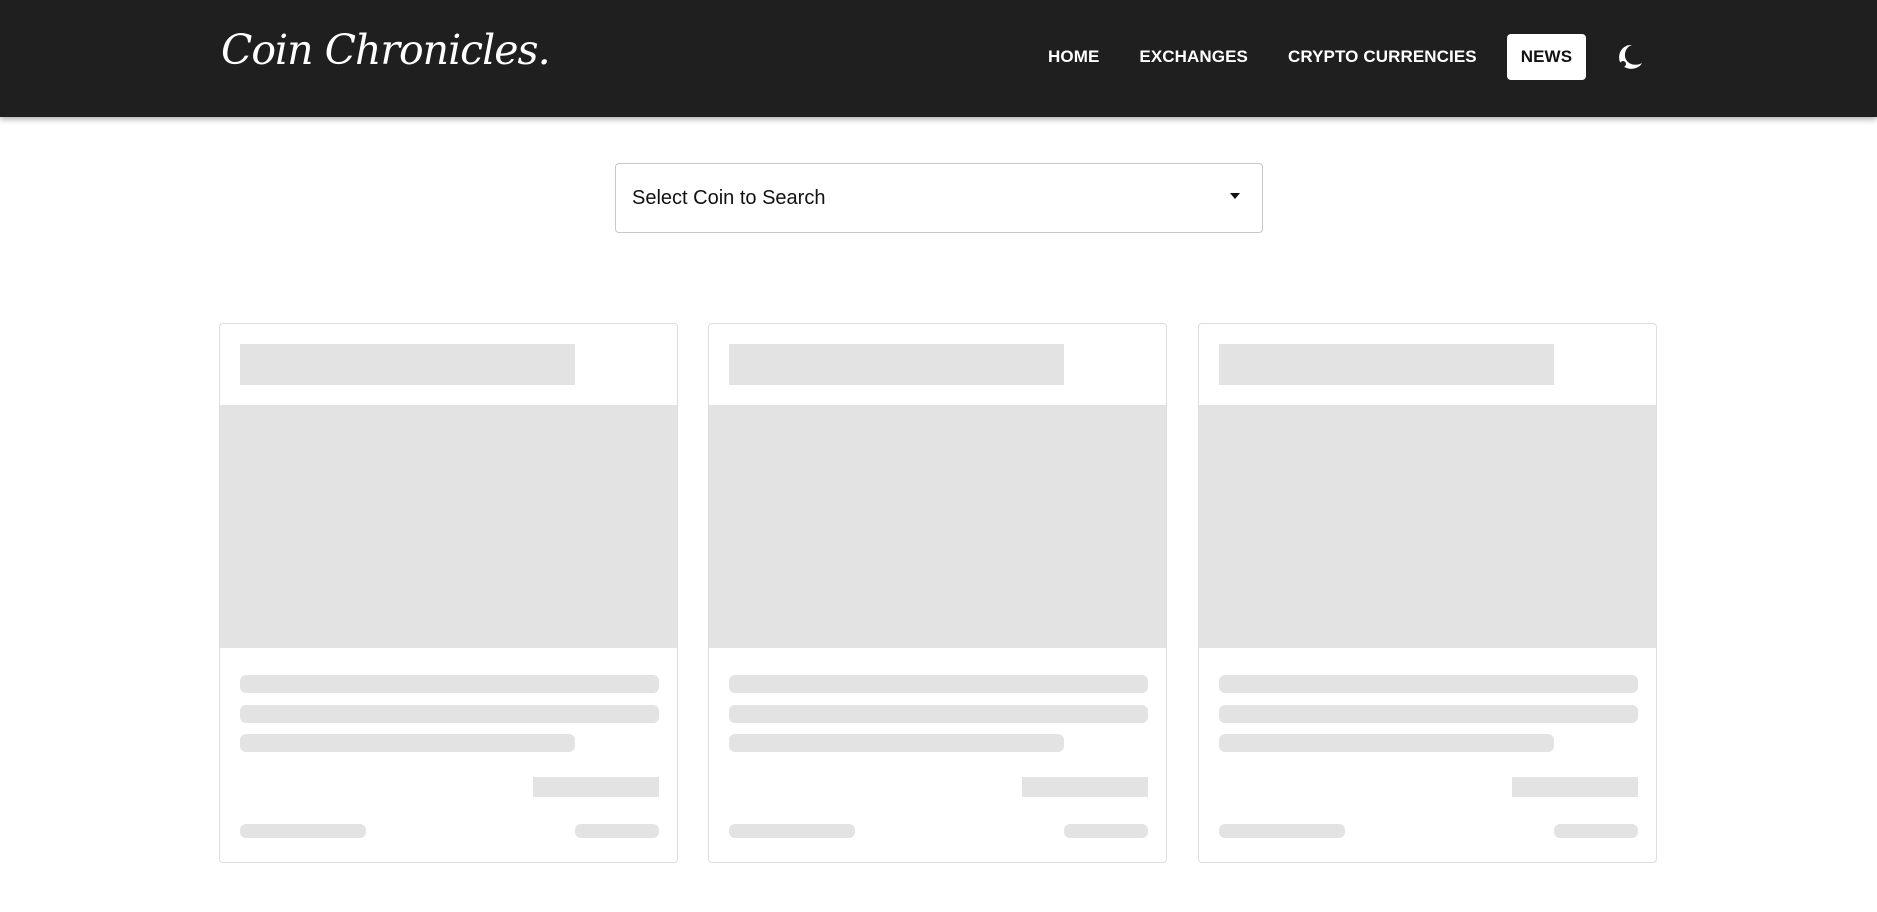  I want to click on caret-down-icon, so click(1235, 196).